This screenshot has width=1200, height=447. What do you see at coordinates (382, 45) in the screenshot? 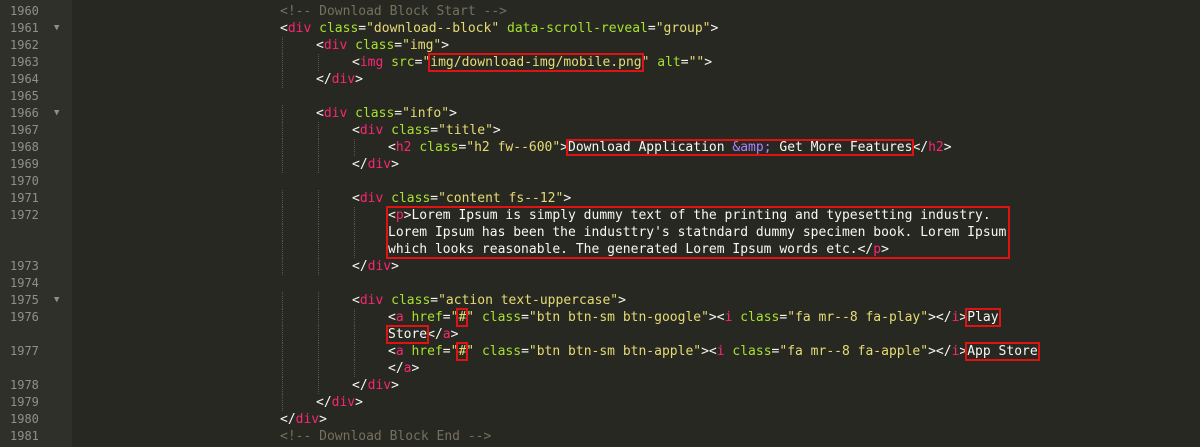
I see `code-text: <div class="img">` at bounding box center [382, 45].